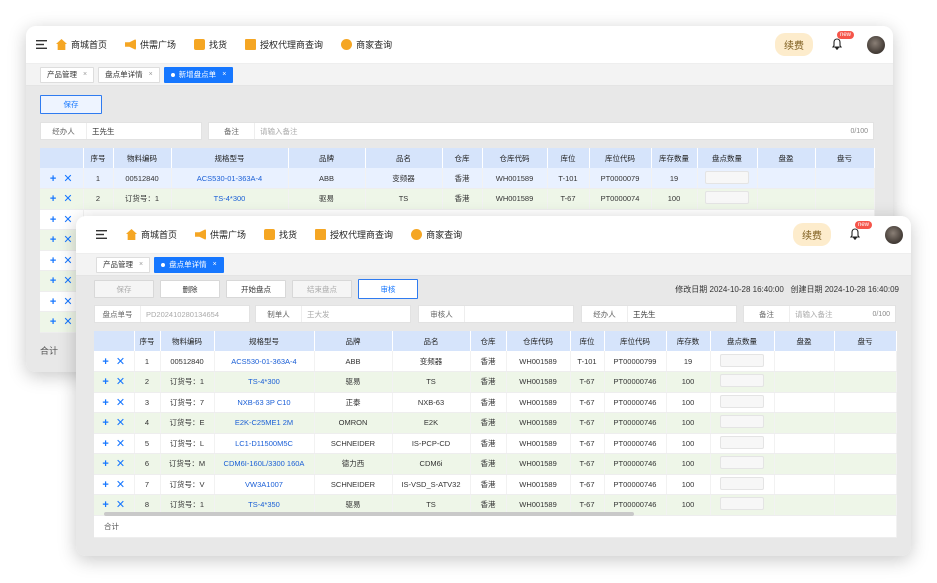  Describe the element at coordinates (322, 289) in the screenshot. I see `finish-inventory-button: 结束盘点` at that location.